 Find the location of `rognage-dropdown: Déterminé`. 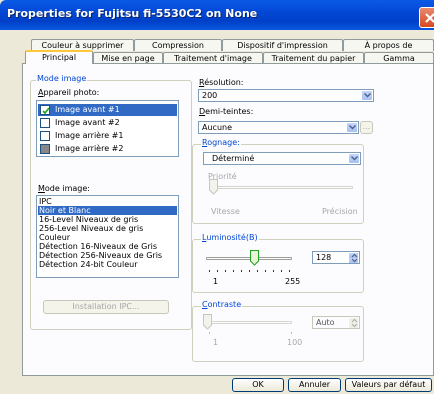

rognage-dropdown: Déterminé is located at coordinates (282, 158).